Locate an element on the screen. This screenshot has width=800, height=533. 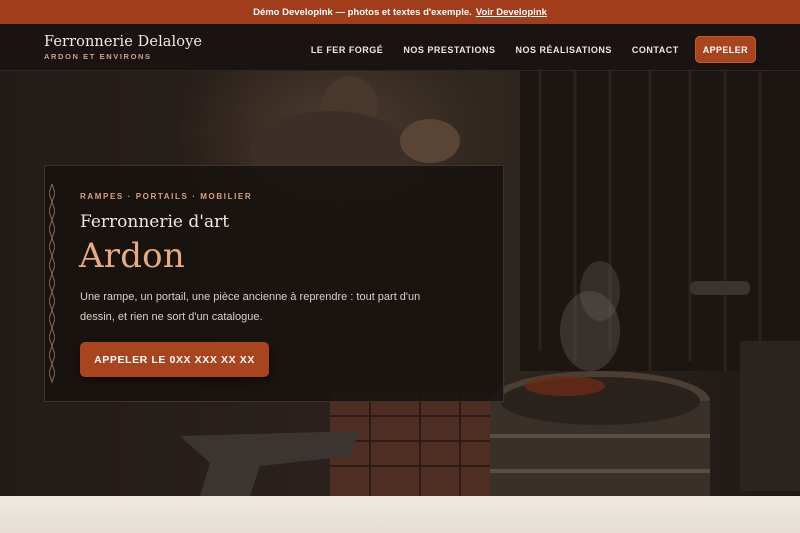
hero-subtitle: Ferronnerie d'art is located at coordinates (155, 222).